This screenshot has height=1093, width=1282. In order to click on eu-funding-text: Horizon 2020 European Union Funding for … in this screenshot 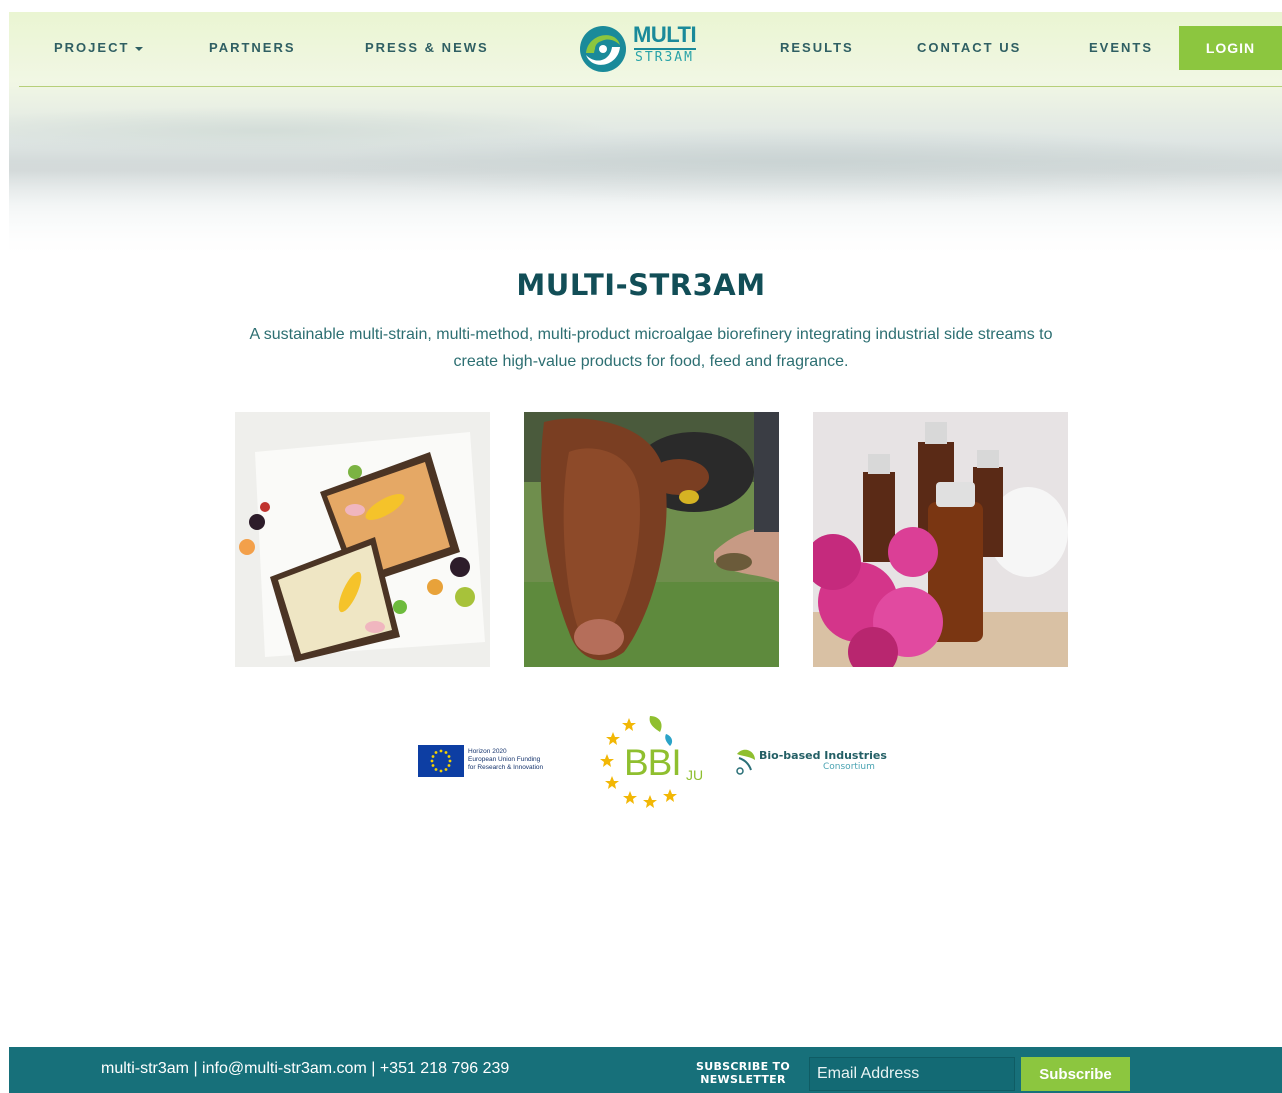, I will do `click(506, 759)`.